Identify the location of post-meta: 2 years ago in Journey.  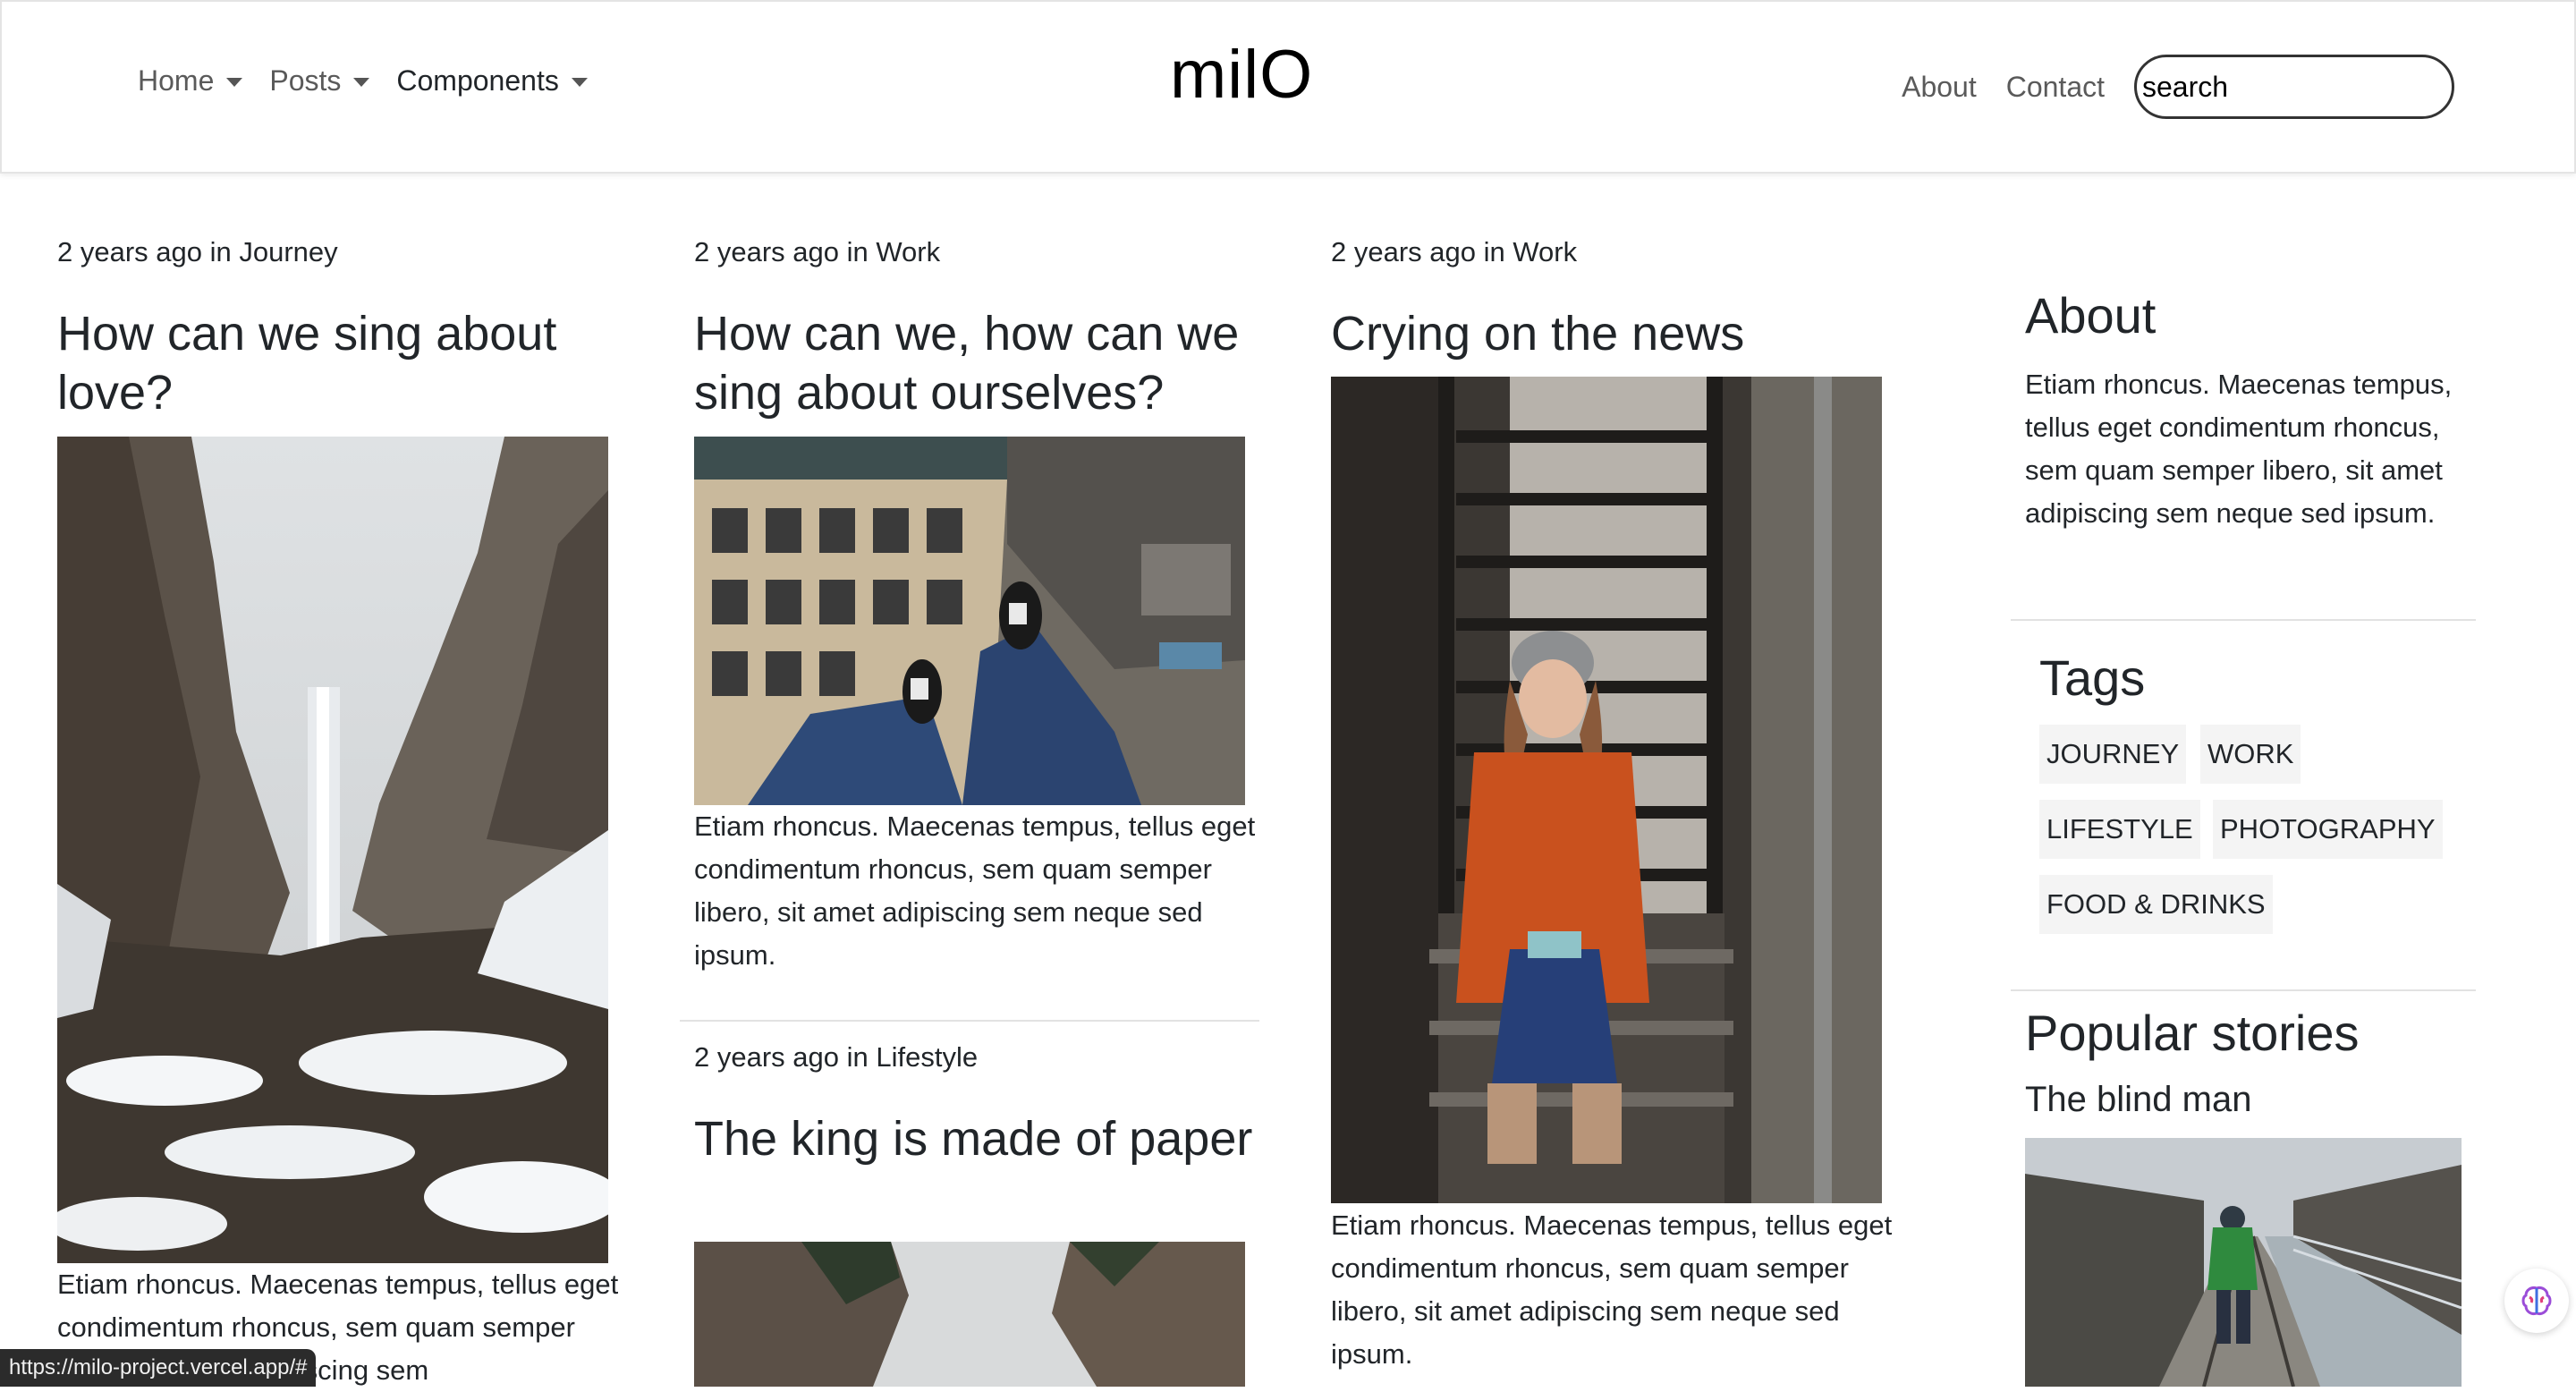
(197, 251).